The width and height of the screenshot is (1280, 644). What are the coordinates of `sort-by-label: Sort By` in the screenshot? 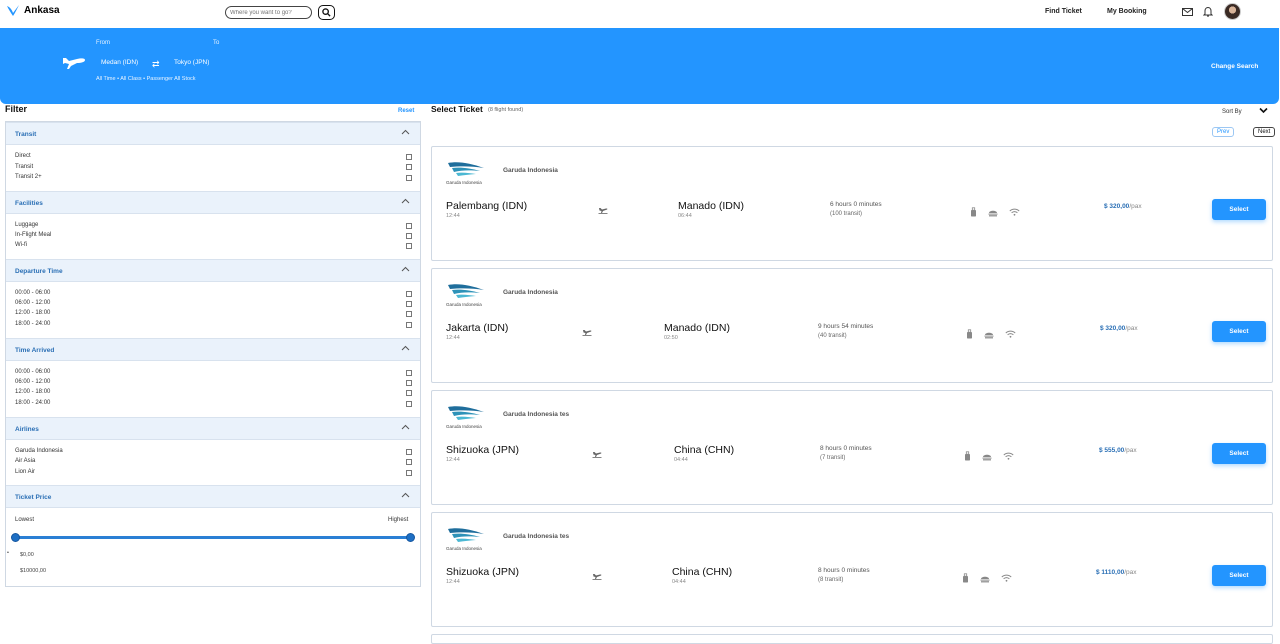 It's located at (1232, 112).